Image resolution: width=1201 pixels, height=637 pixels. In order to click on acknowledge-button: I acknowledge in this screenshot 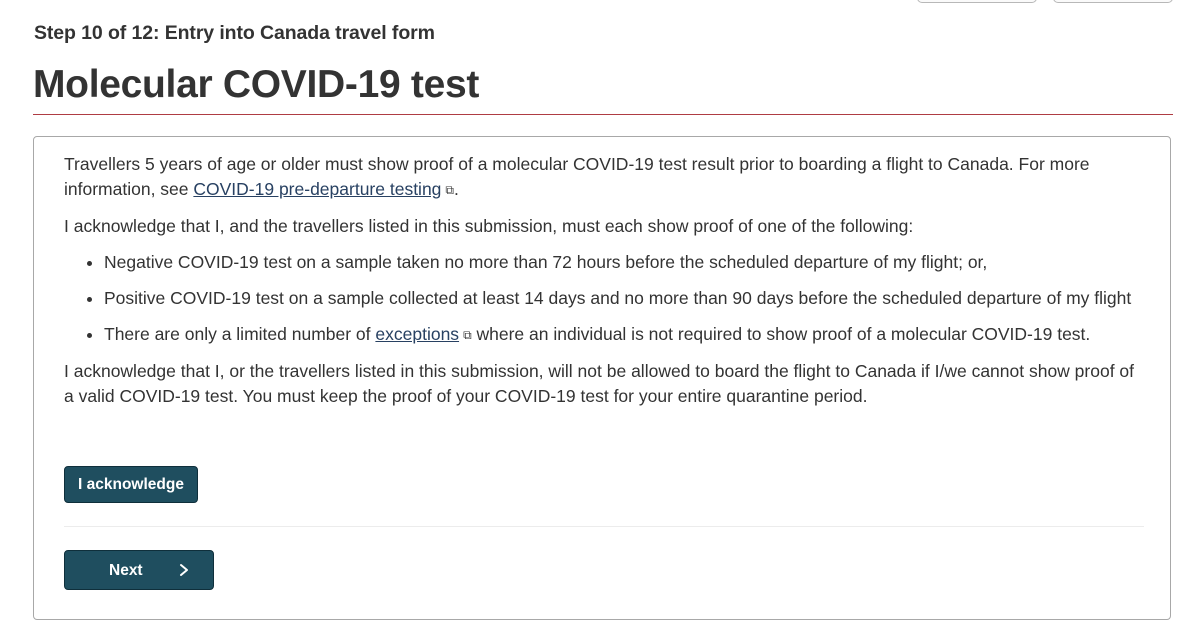, I will do `click(131, 484)`.